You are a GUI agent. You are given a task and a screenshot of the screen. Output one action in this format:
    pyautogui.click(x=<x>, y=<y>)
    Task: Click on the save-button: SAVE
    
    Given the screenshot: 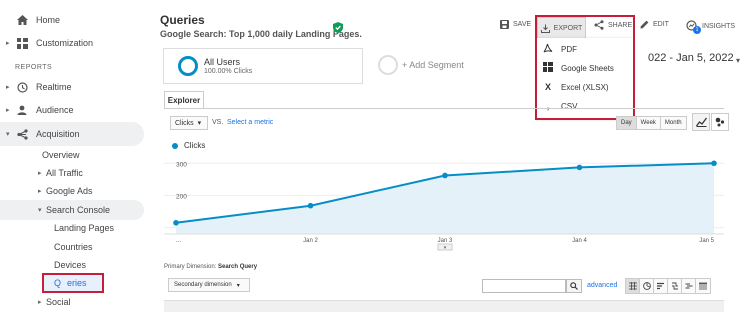 What is the action you would take?
    pyautogui.click(x=515, y=24)
    